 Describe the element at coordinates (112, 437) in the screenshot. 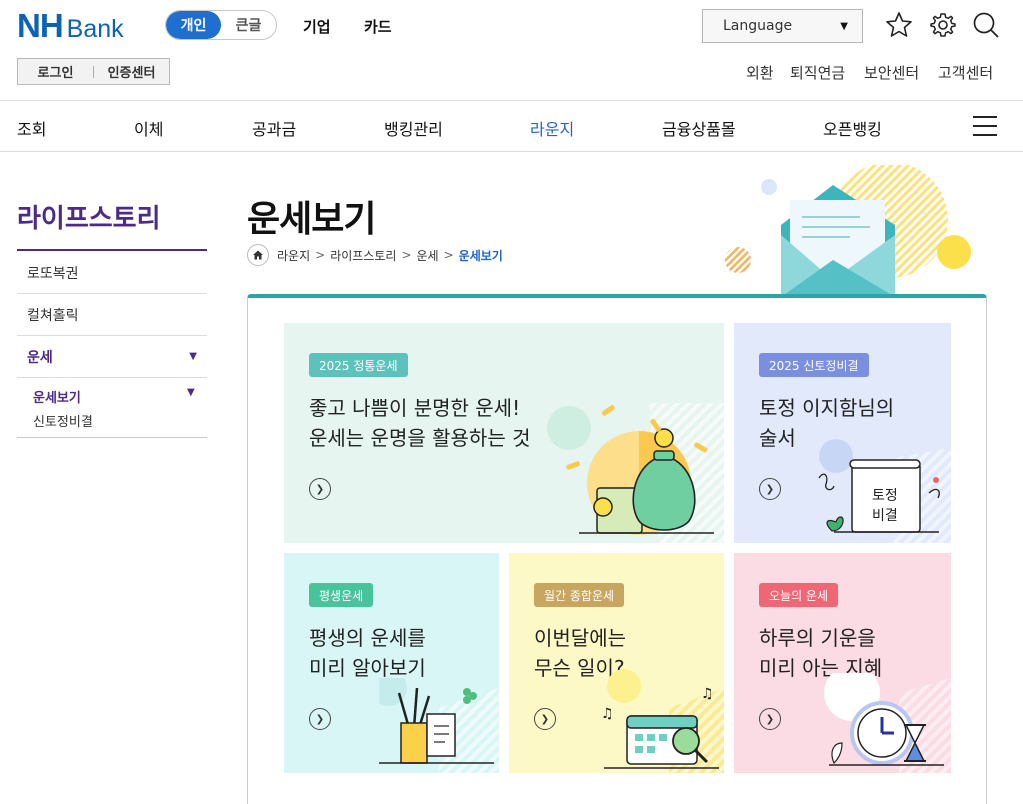

I see `sidebar-divider` at that location.